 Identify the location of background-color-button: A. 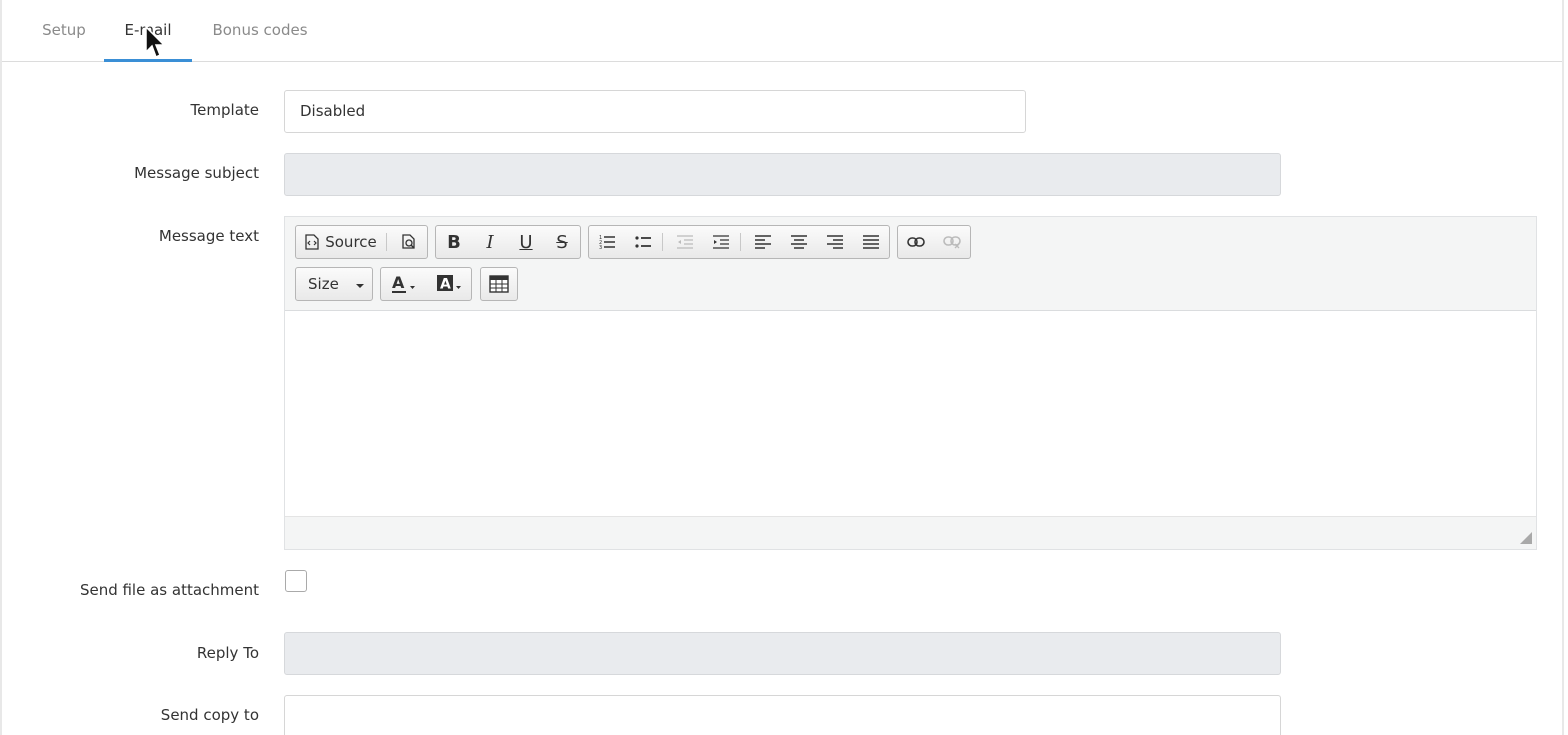
(450, 284).